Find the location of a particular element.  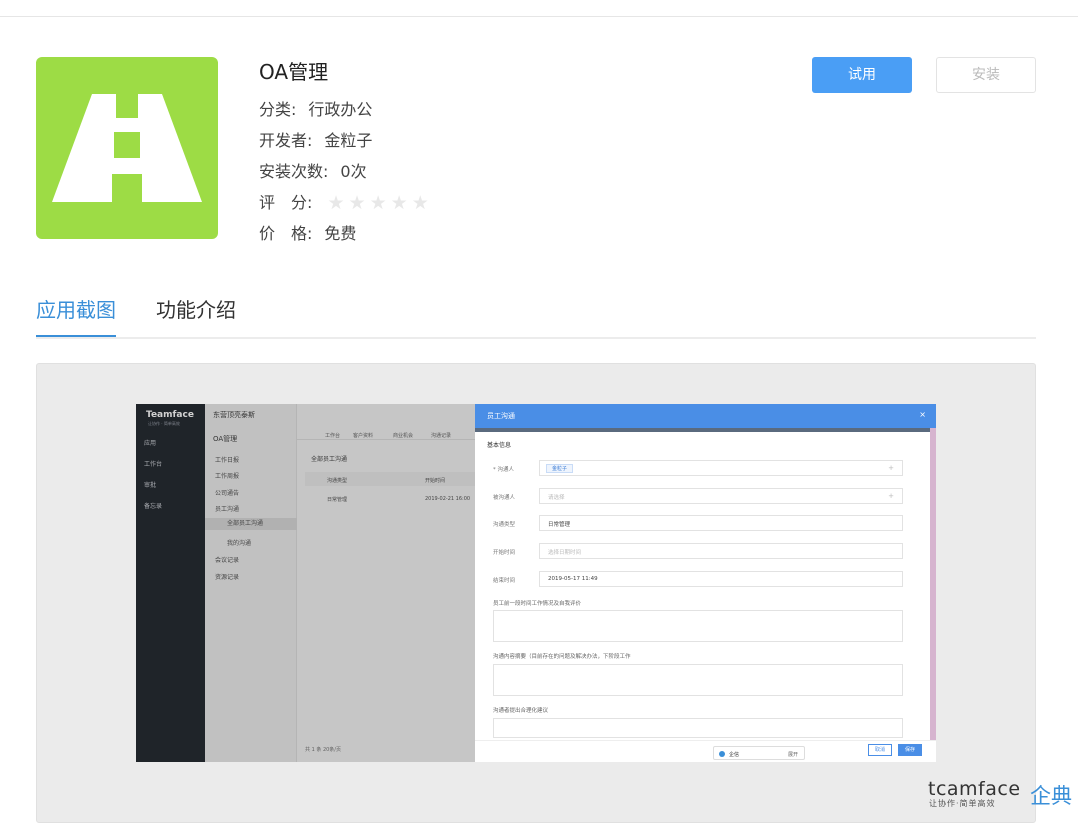

dialog-field-type: 日常管理 is located at coordinates (721, 523).